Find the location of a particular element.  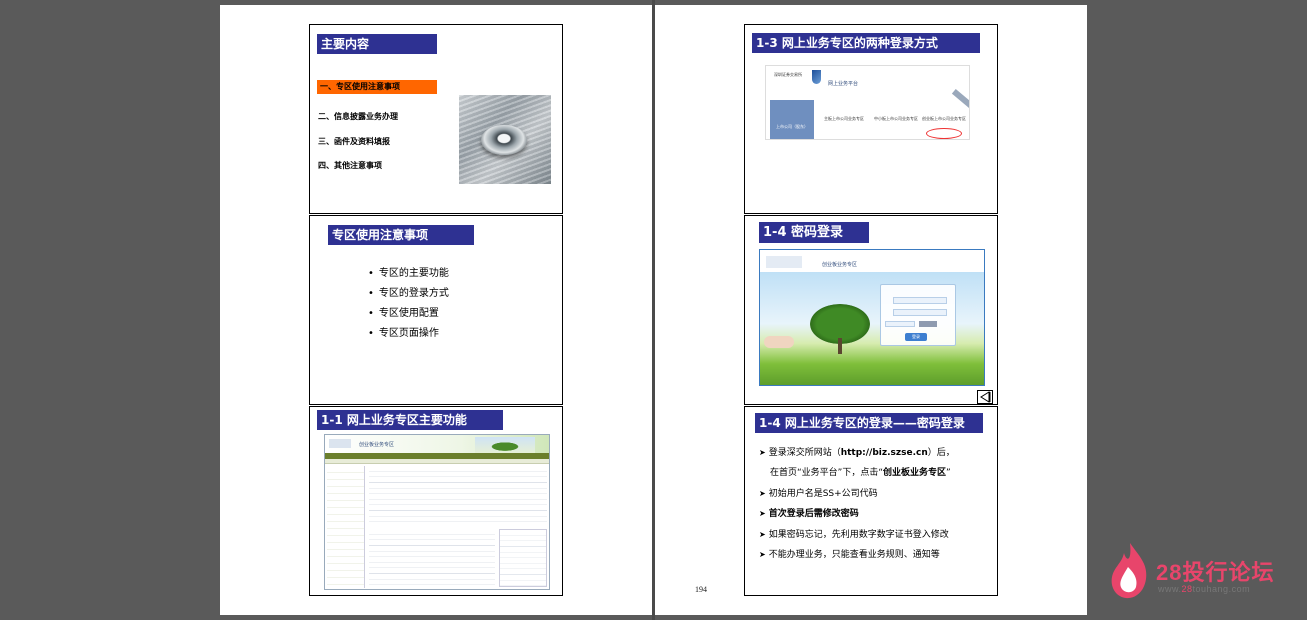

watermark-brand: 28投行论坛 is located at coordinates (1215, 572).